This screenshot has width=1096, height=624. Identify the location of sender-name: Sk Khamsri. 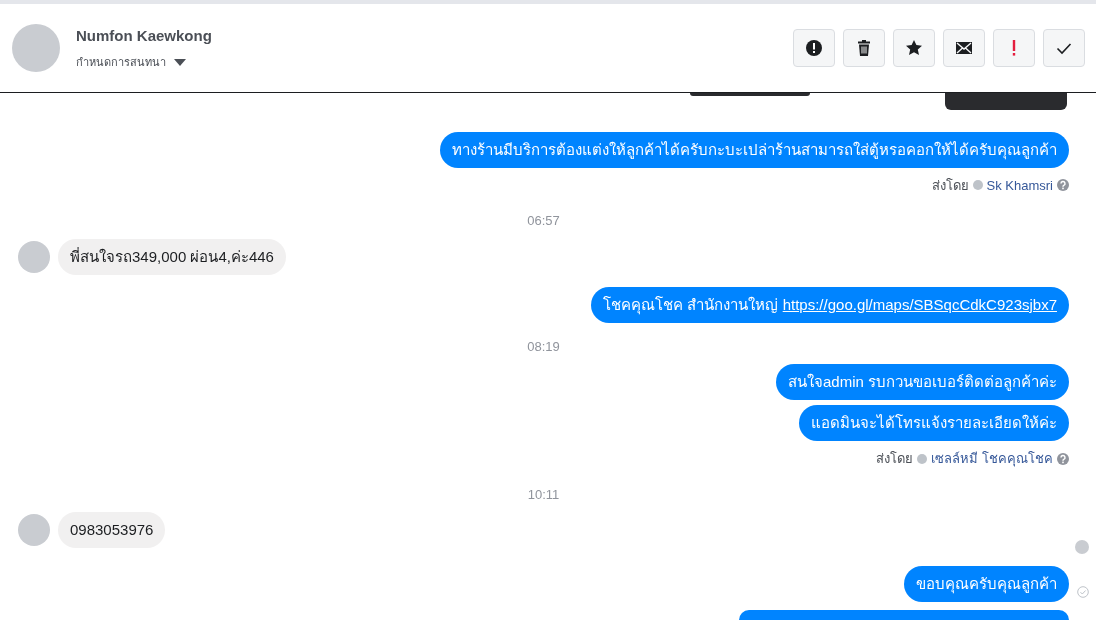
(1019, 185).